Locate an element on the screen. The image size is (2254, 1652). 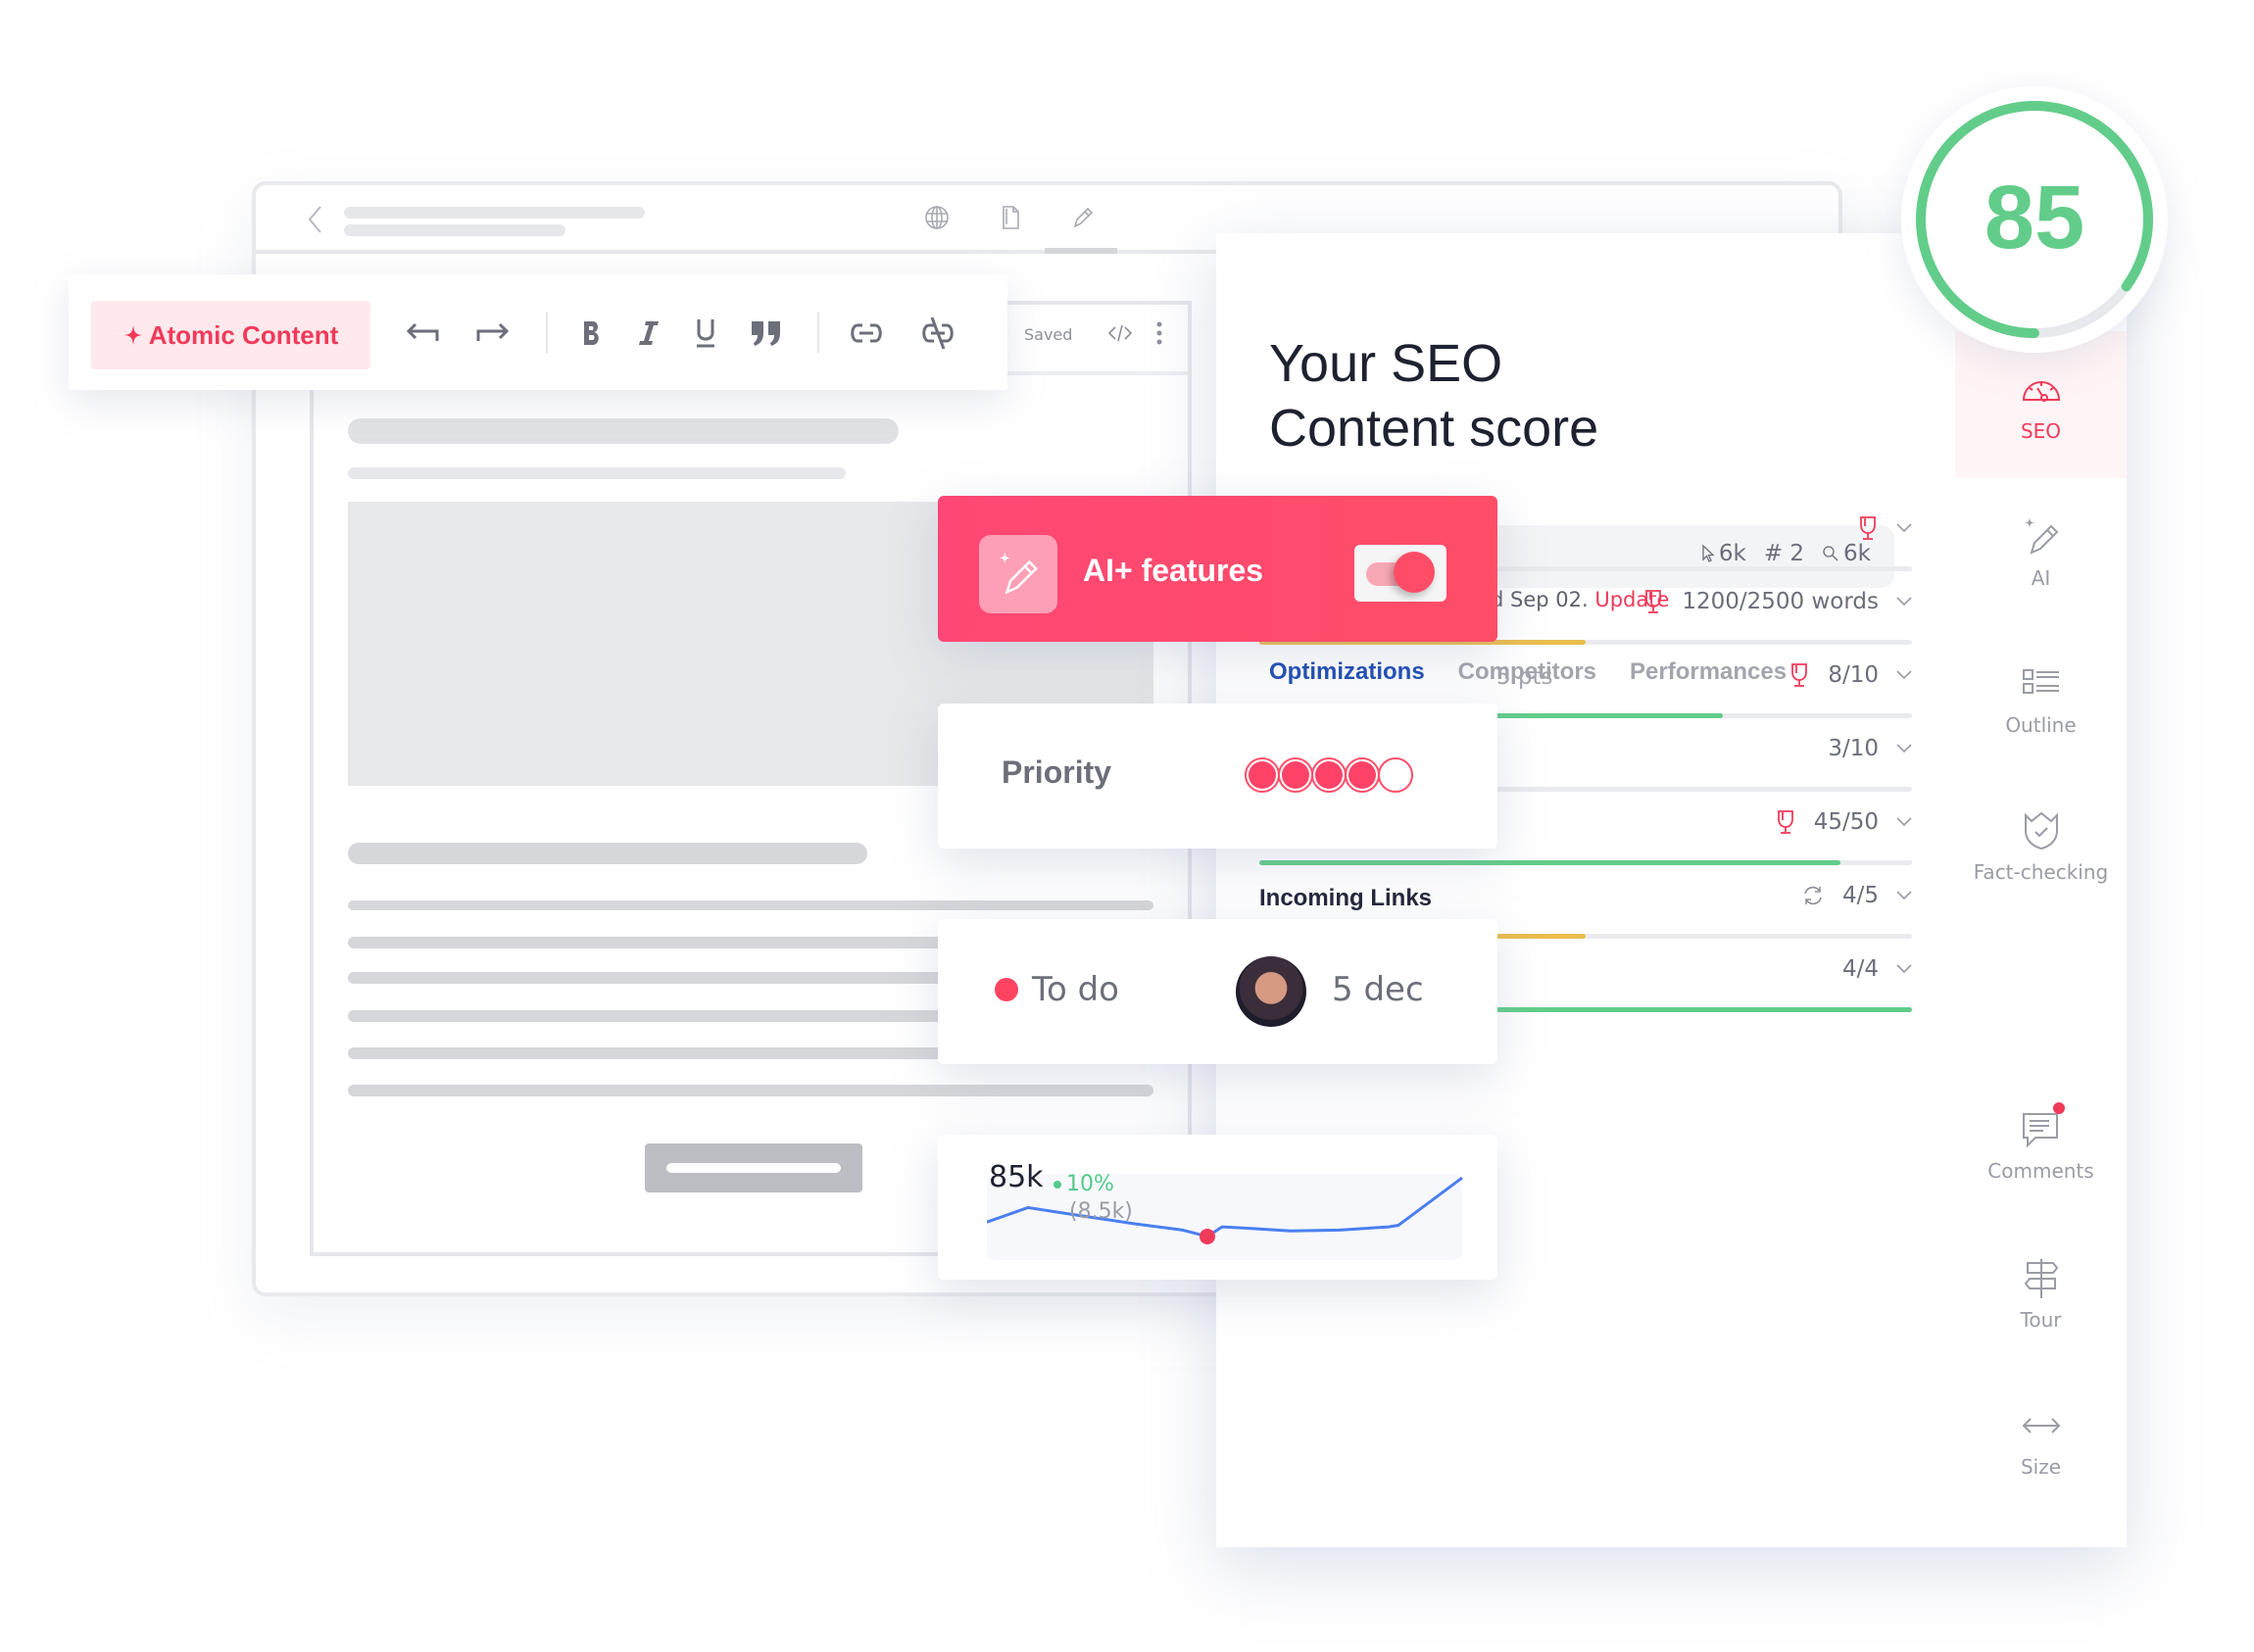
status-label: To do is located at coordinates (1075, 989).